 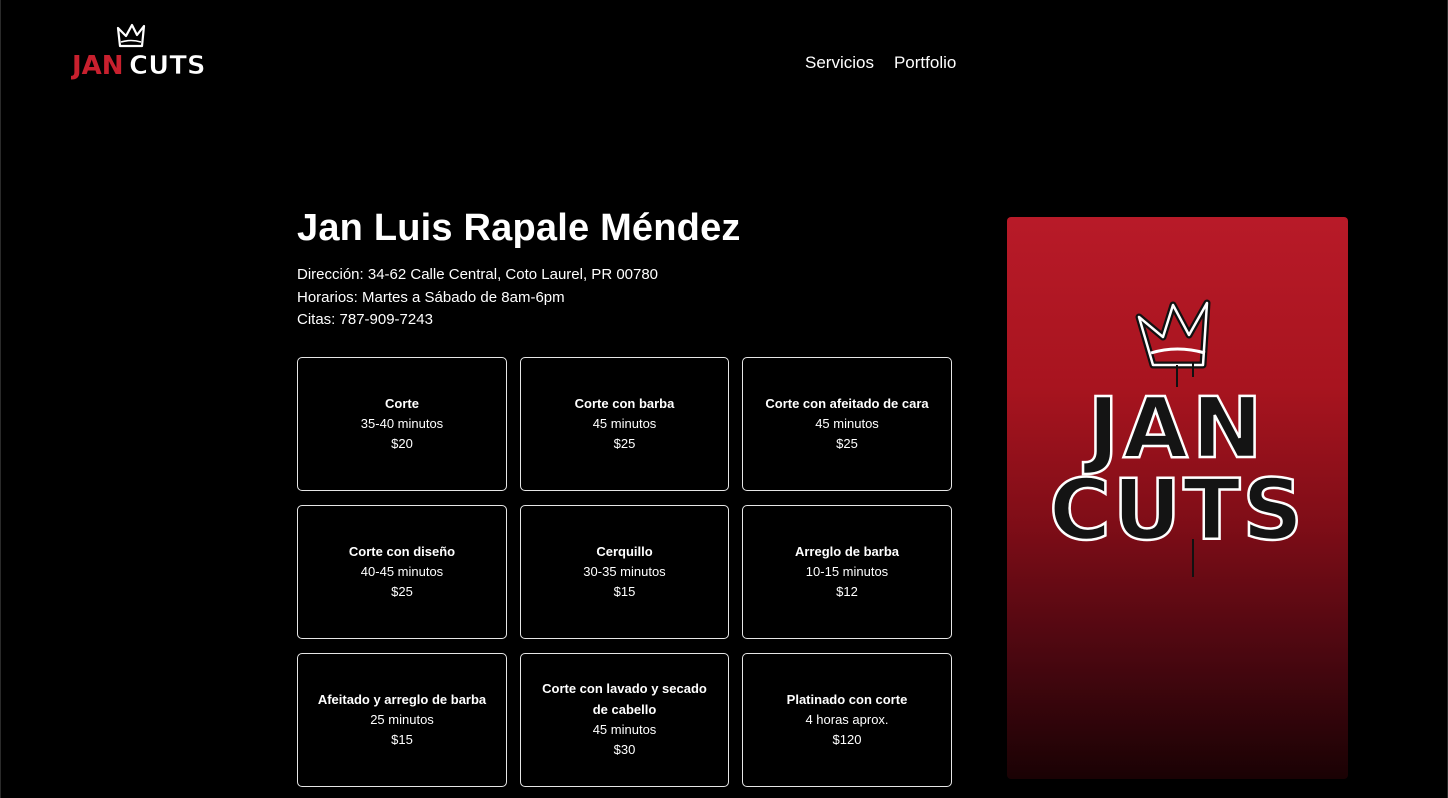 What do you see at coordinates (402, 551) in the screenshot?
I see `service-name: Corte con diseño` at bounding box center [402, 551].